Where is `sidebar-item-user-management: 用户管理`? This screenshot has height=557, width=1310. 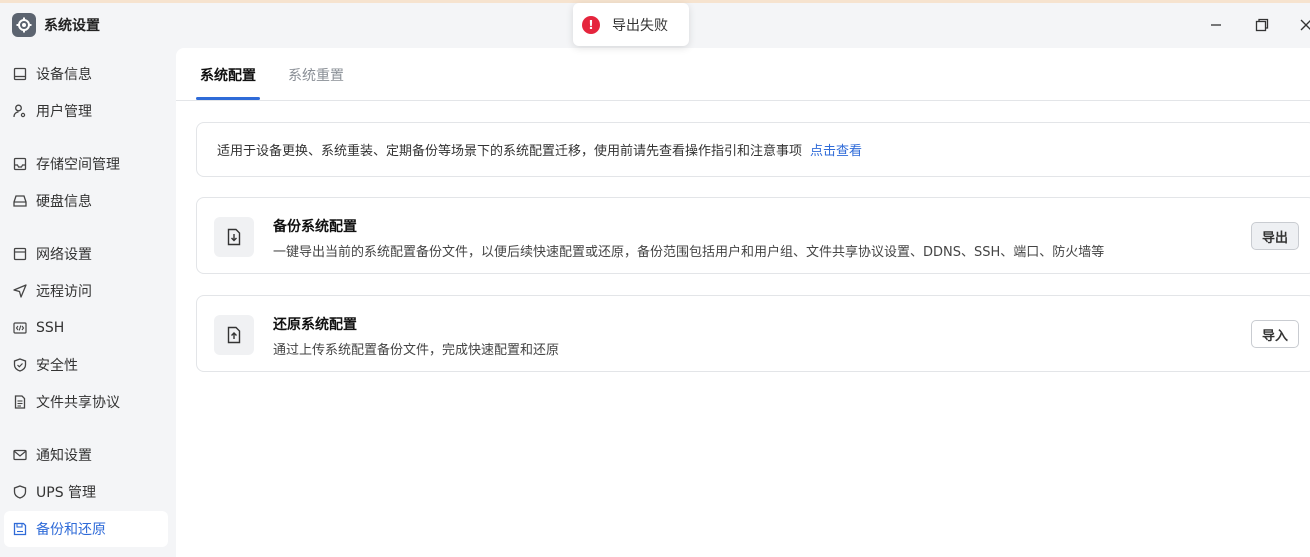 sidebar-item-user-management: 用户管理 is located at coordinates (86, 111).